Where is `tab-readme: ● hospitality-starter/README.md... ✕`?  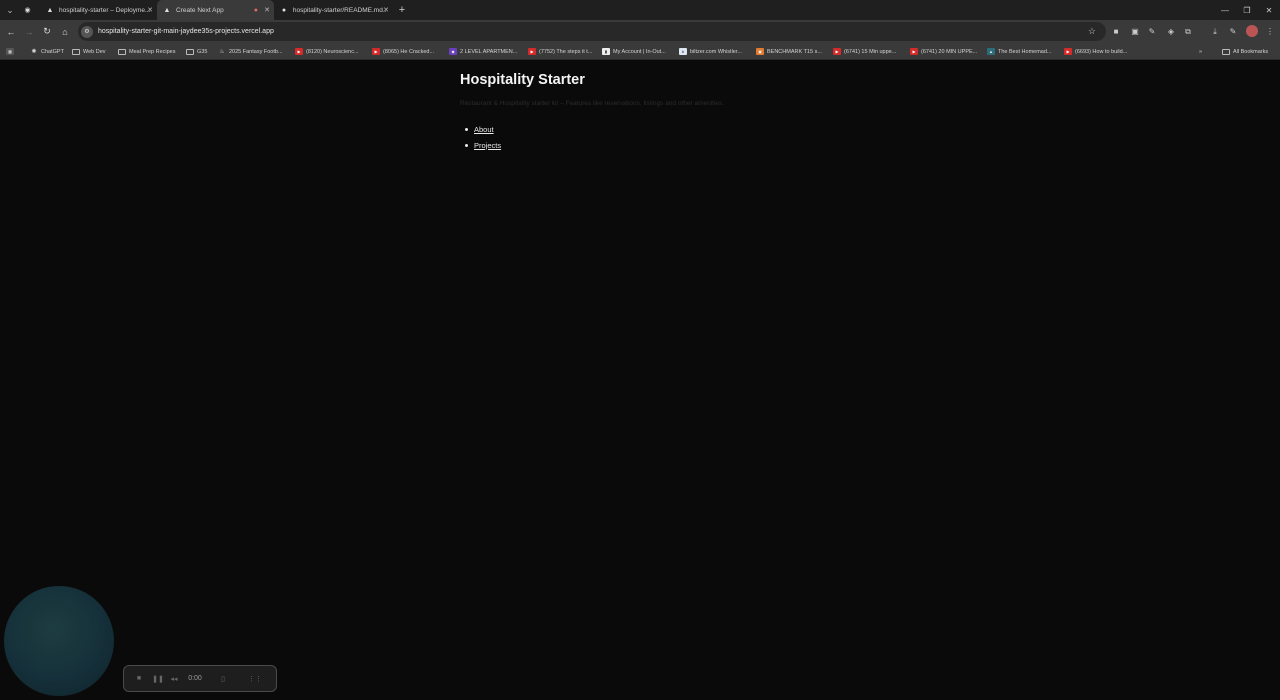
tab-readme: ● hospitality-starter/README.md... ✕ is located at coordinates (333, 10).